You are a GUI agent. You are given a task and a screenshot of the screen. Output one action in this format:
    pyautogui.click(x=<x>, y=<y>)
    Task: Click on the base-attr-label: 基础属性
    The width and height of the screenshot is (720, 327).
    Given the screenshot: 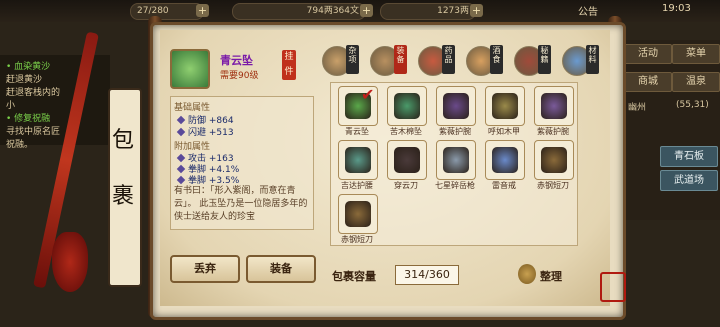 What is the action you would take?
    pyautogui.click(x=192, y=108)
    